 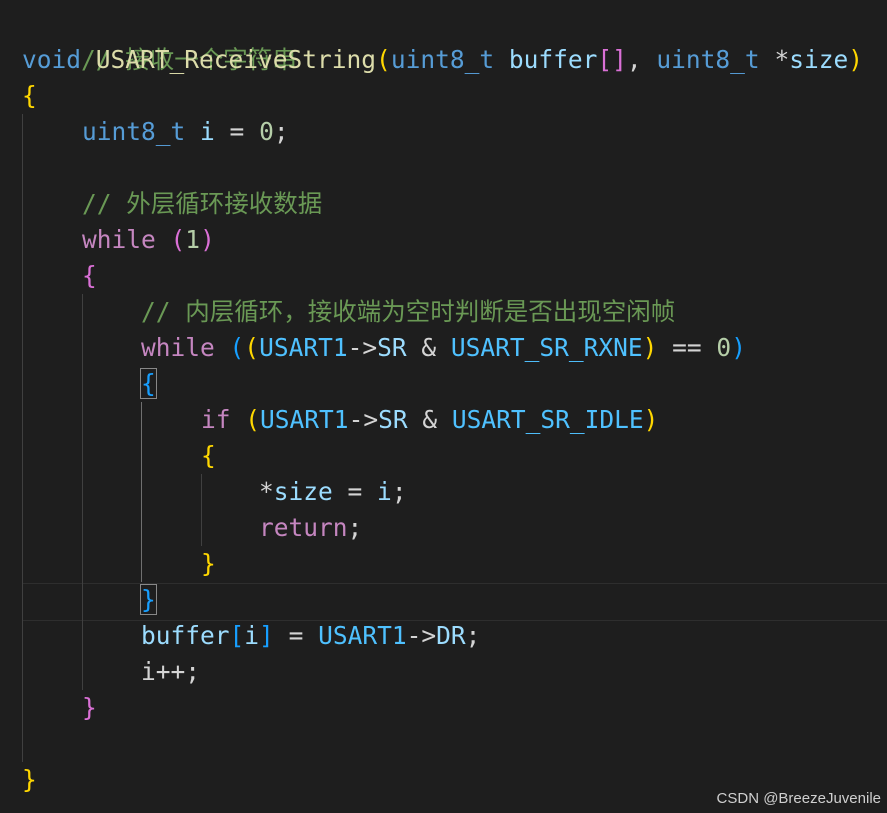 I want to click on flag-idle: USART_SR_IDLE, so click(x=547, y=419).